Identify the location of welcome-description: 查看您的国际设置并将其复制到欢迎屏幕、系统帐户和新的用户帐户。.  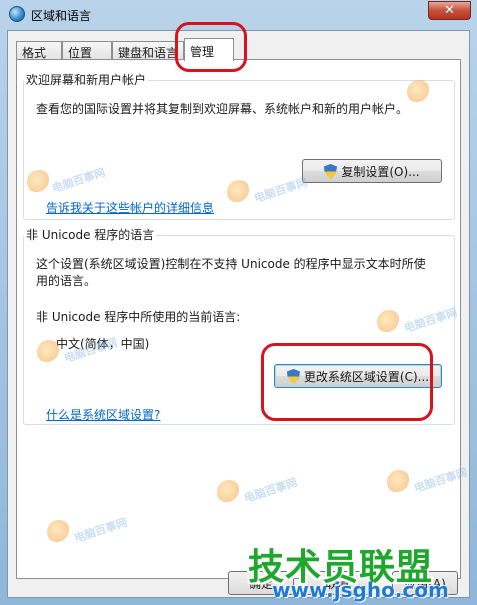
(222, 109).